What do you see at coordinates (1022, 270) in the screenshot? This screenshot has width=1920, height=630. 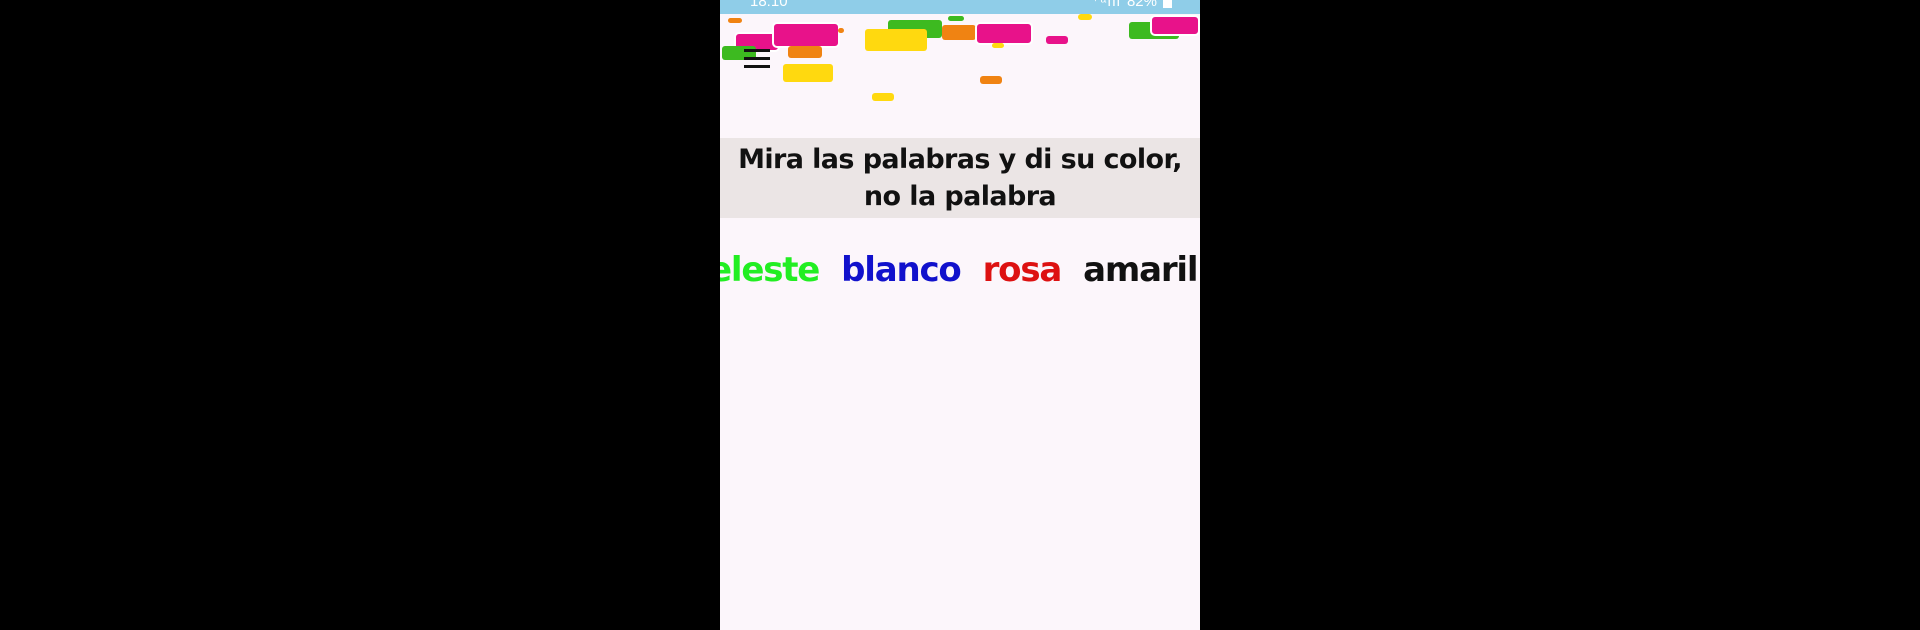 I see `color-word: rosa` at bounding box center [1022, 270].